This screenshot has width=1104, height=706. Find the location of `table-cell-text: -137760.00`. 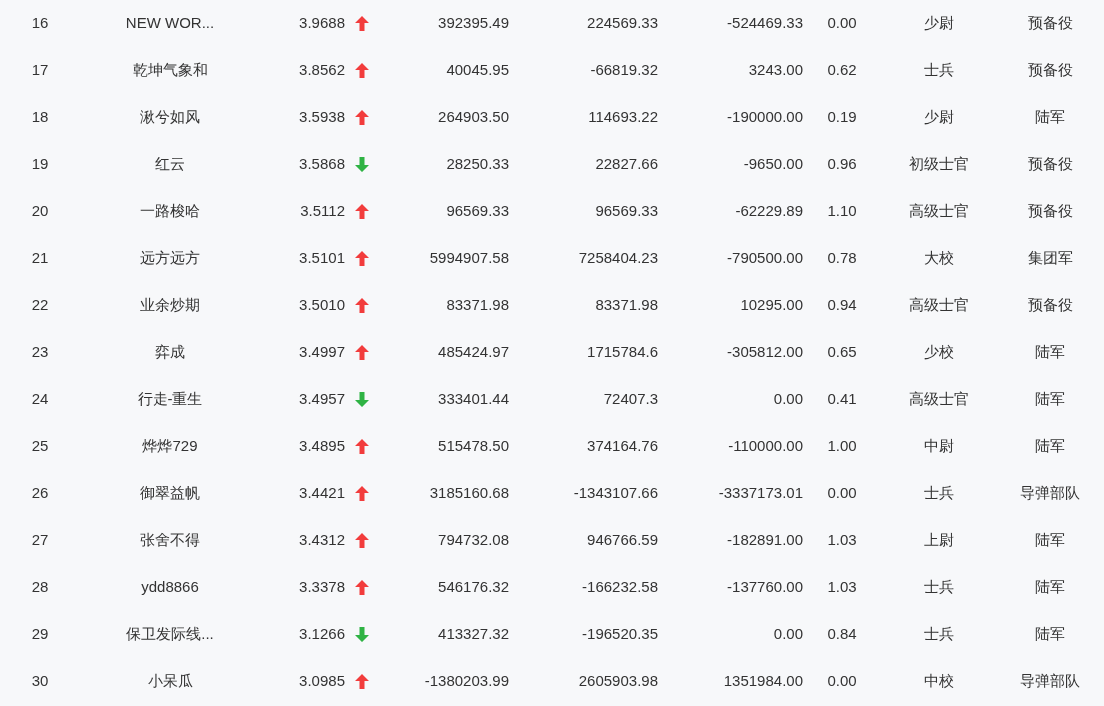

table-cell-text: -137760.00 is located at coordinates (765, 587).